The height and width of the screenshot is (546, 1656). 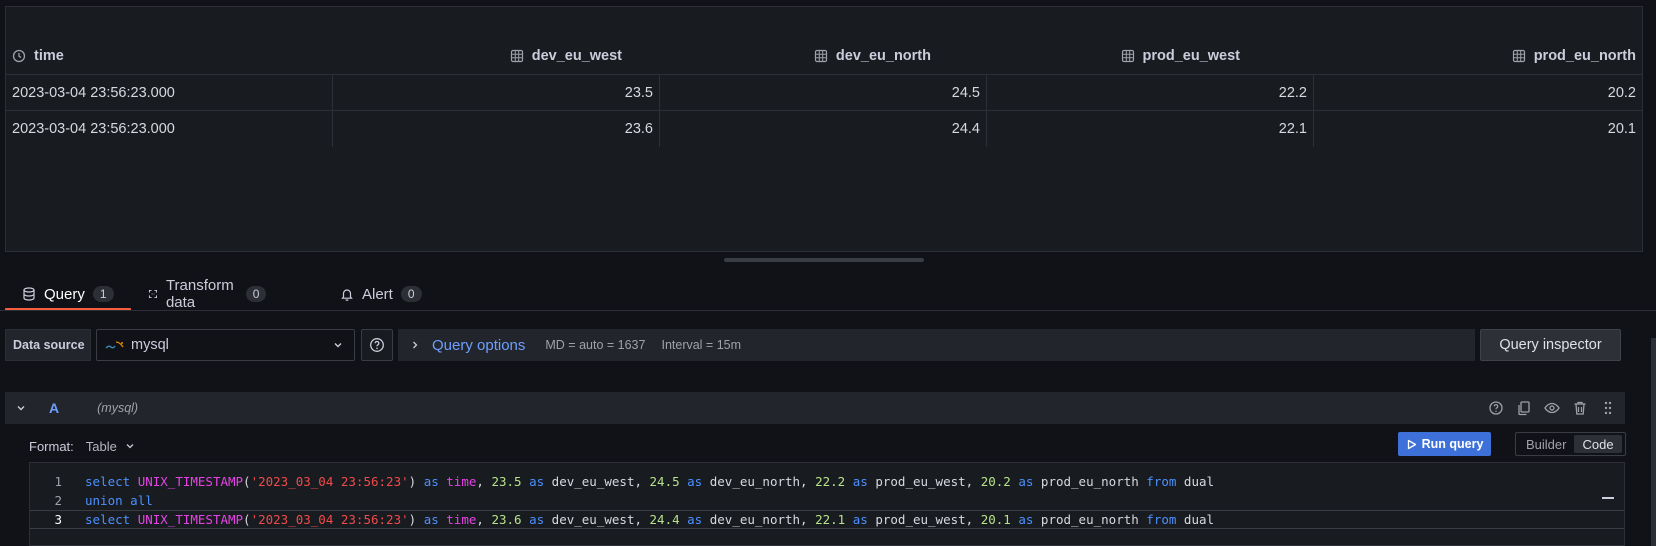 I want to click on column-header-label: prod_eu_north, so click(x=1584, y=56).